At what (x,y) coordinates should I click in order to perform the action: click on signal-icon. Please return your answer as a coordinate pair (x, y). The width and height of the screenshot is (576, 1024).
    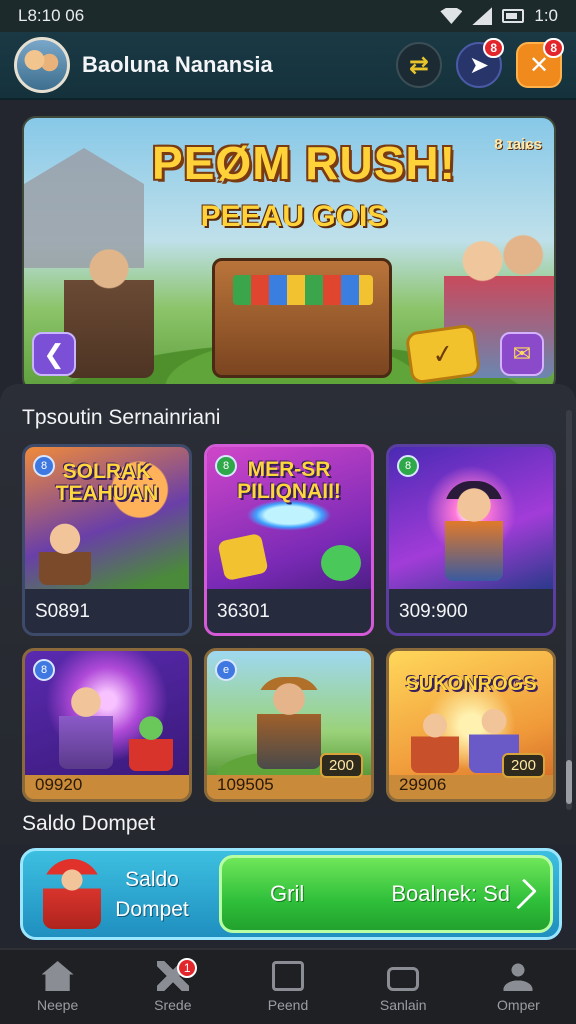
    Looking at the image, I should click on (482, 16).